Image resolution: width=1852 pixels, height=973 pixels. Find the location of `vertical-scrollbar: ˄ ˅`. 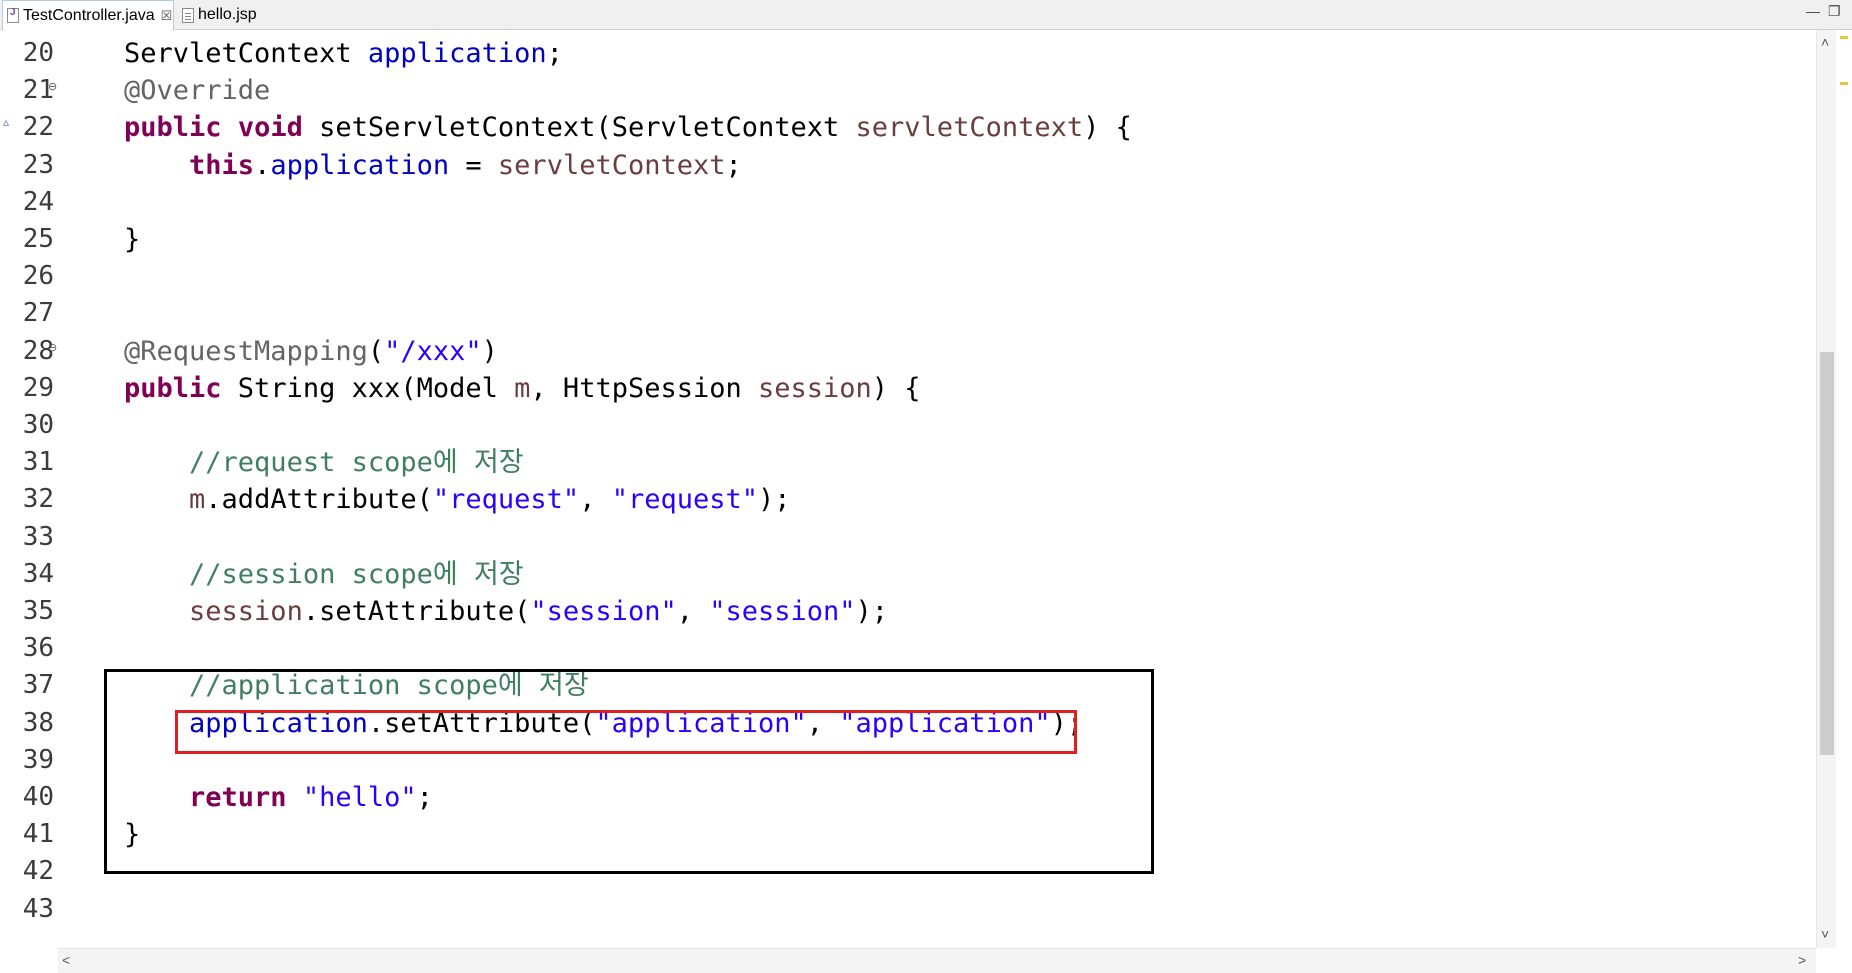

vertical-scrollbar: ˄ ˅ is located at coordinates (1826, 489).